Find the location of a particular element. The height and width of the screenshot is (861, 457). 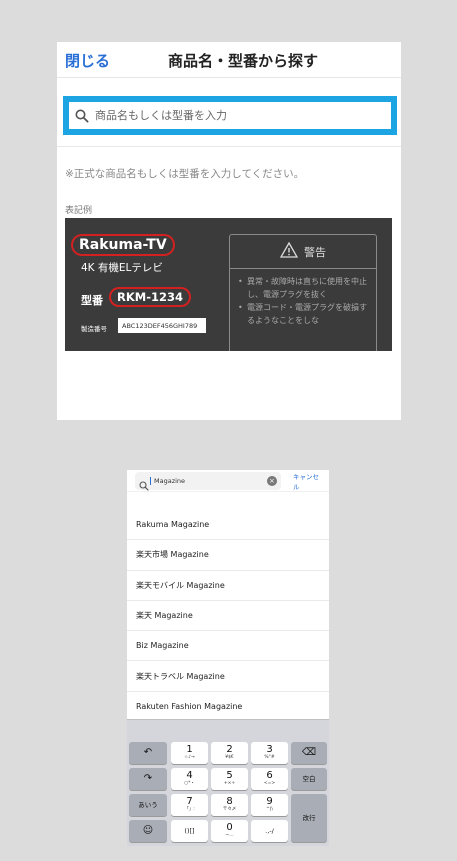

space-key: 空白 is located at coordinates (309, 779).